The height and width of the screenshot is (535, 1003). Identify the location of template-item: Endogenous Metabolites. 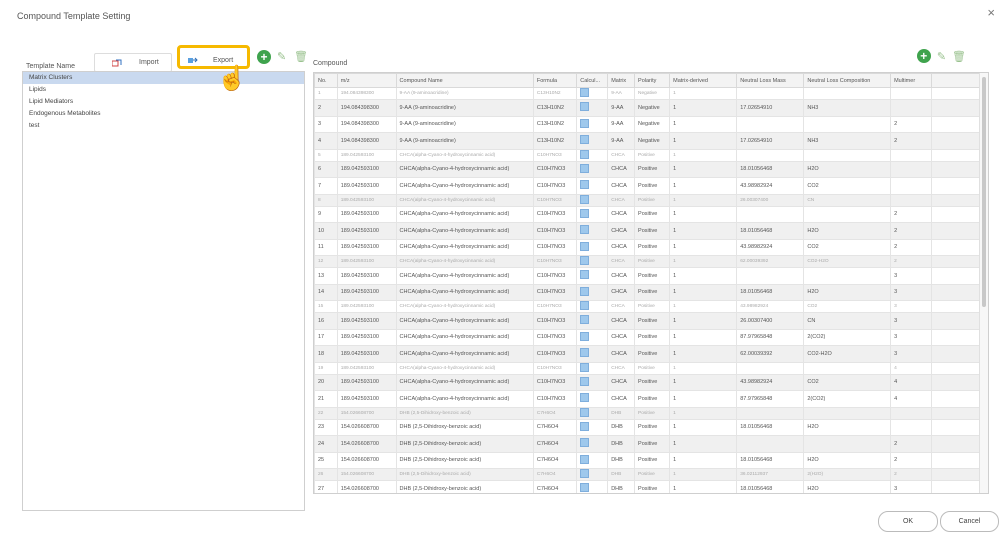
(163, 114).